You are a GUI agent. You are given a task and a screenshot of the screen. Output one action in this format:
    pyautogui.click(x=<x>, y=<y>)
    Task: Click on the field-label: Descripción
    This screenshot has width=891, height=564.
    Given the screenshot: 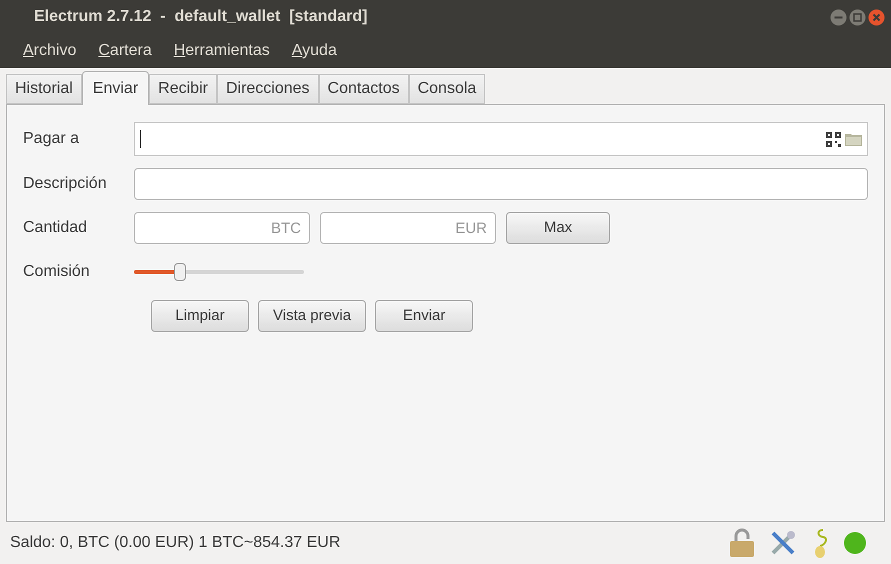 What is the action you would take?
    pyautogui.click(x=65, y=184)
    